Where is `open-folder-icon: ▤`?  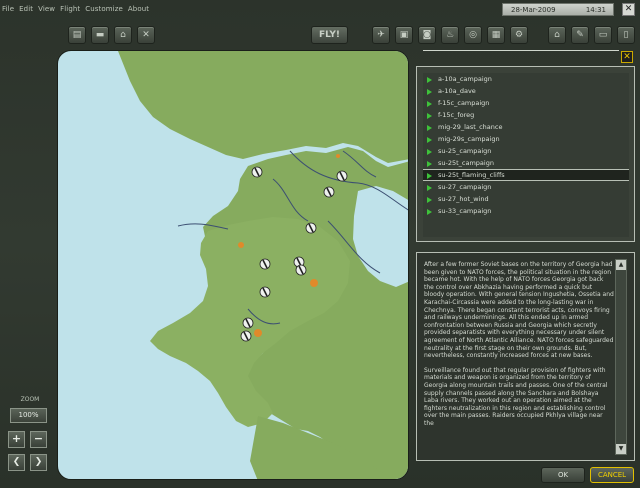
open-folder-icon: ▤ is located at coordinates (77, 35).